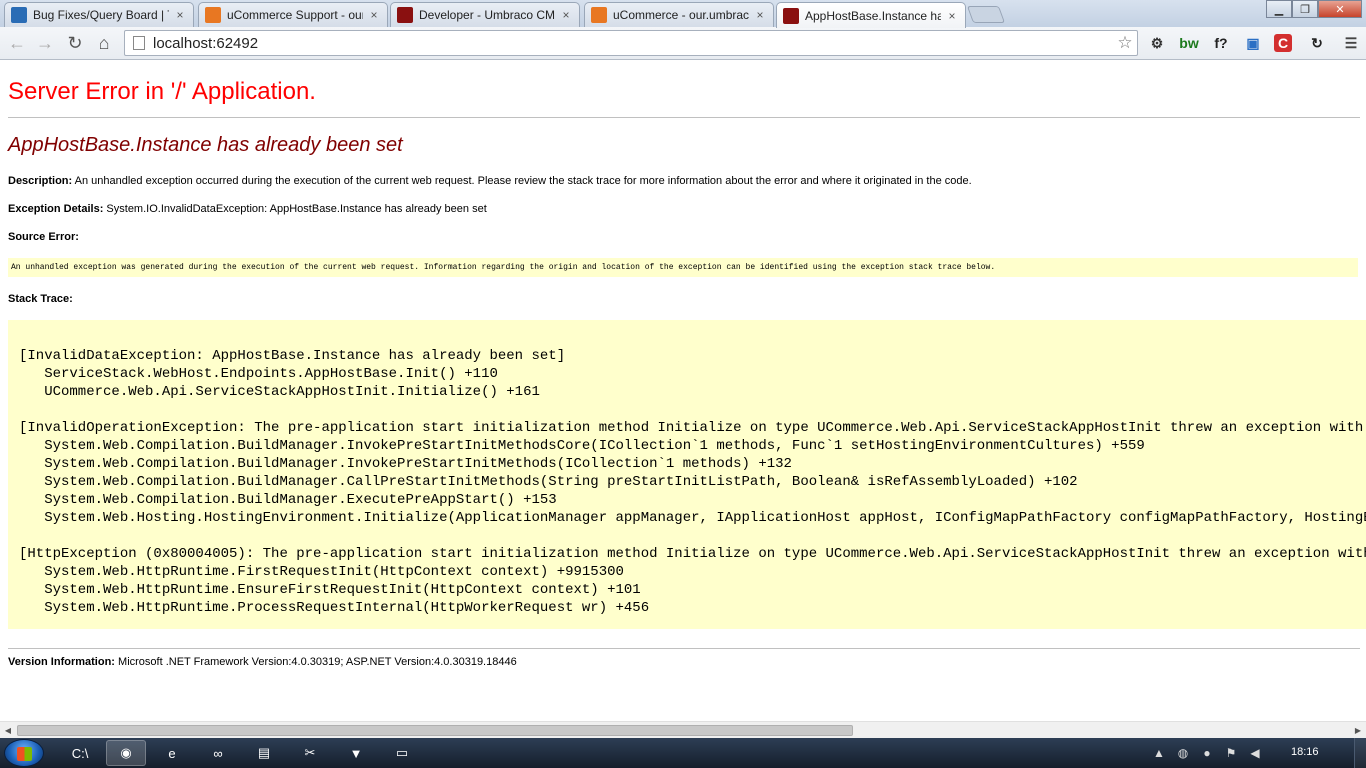 This screenshot has height=768, width=1366. What do you see at coordinates (1255, 753) in the screenshot?
I see `tray-volume-icon: ◀` at bounding box center [1255, 753].